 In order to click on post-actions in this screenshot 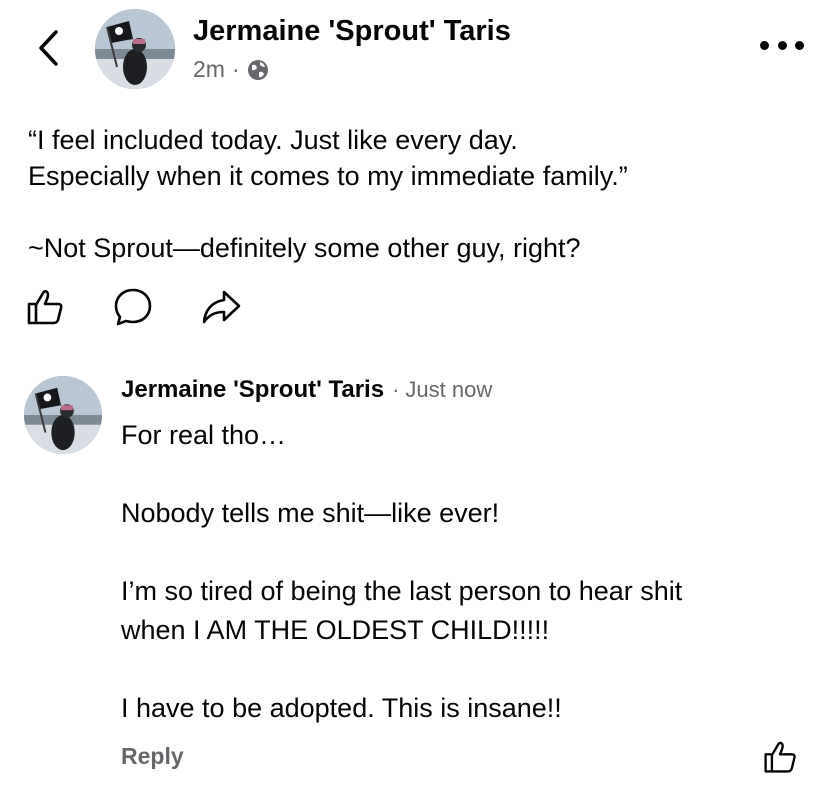, I will do `click(133, 307)`.